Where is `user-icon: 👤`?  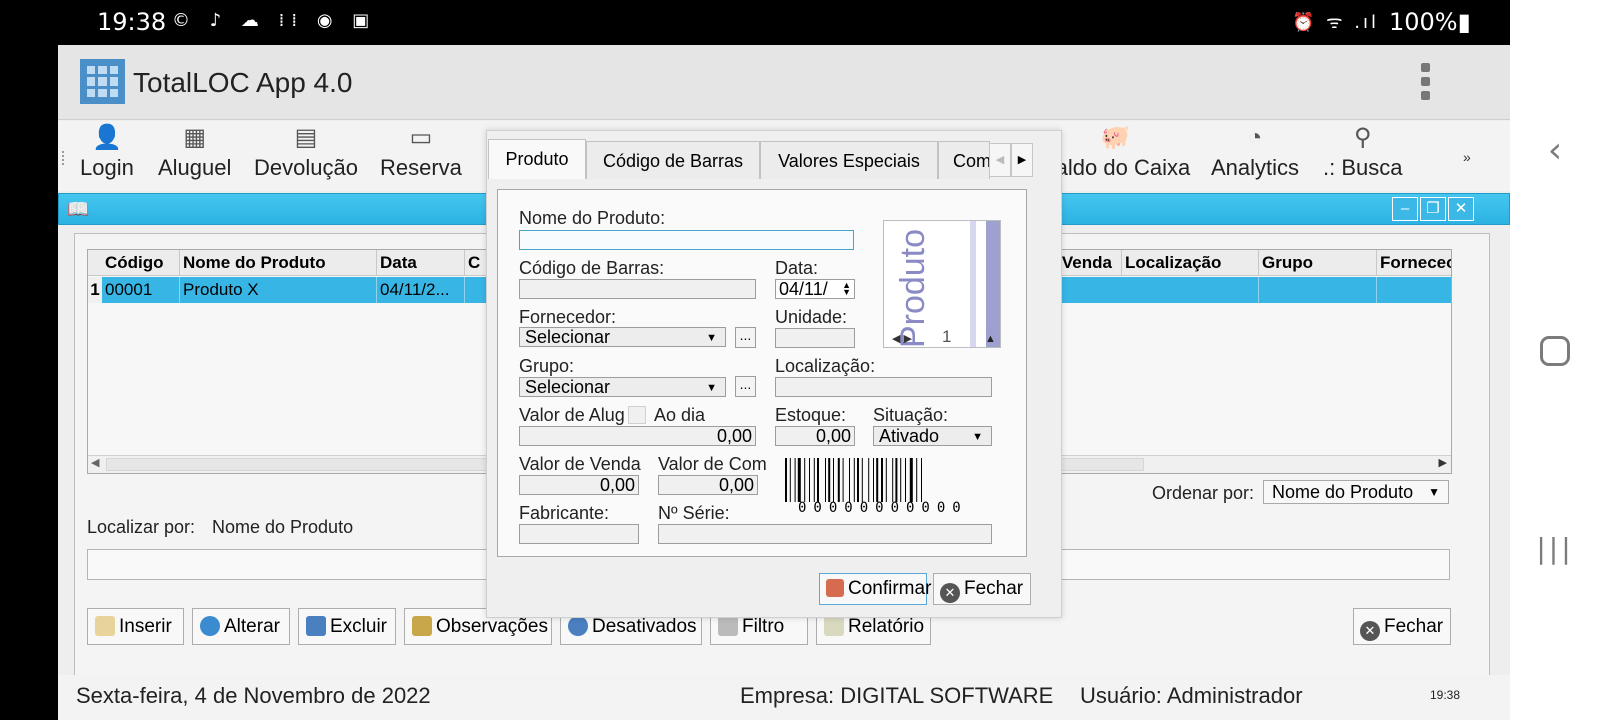
user-icon: 👤 is located at coordinates (106, 137).